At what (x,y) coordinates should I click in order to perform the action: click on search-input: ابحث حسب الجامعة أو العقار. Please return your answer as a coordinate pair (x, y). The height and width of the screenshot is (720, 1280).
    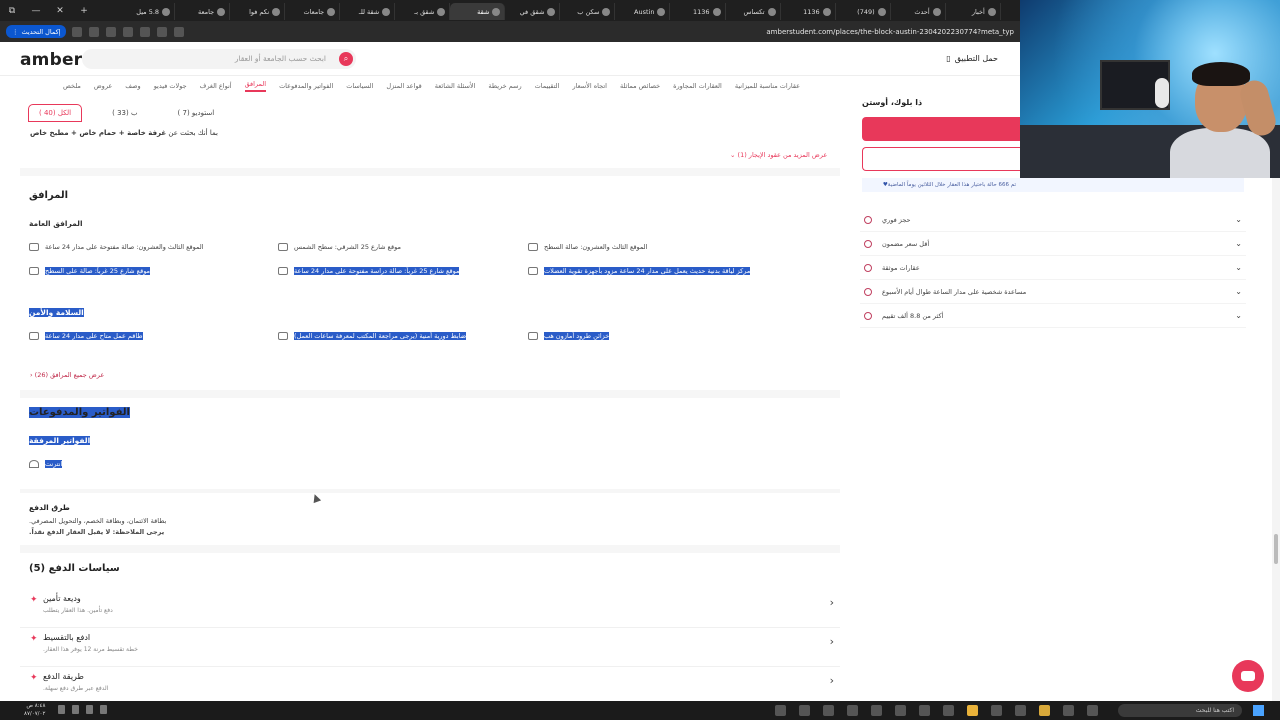
    Looking at the image, I should click on (219, 59).